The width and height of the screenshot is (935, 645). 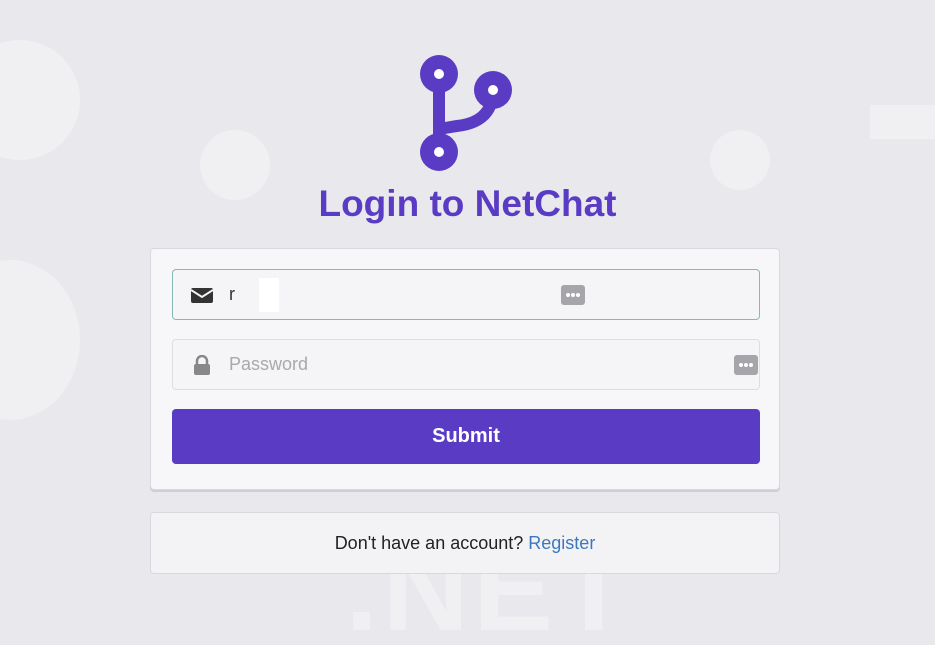 I want to click on text-cursor-highlight, so click(x=269, y=295).